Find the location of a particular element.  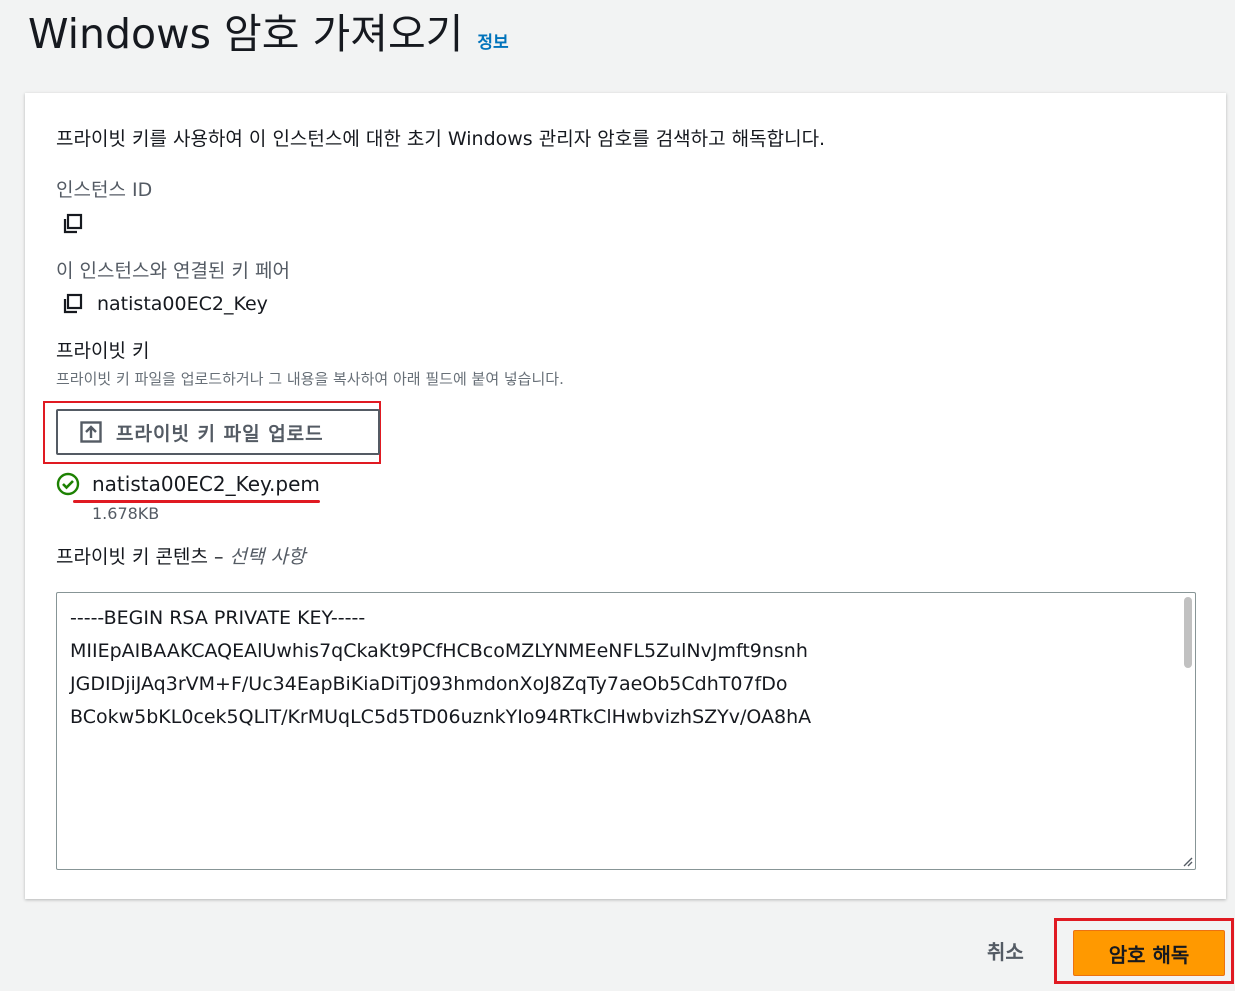

page-title: Windows 암호 가져오기 is located at coordinates (246, 34).